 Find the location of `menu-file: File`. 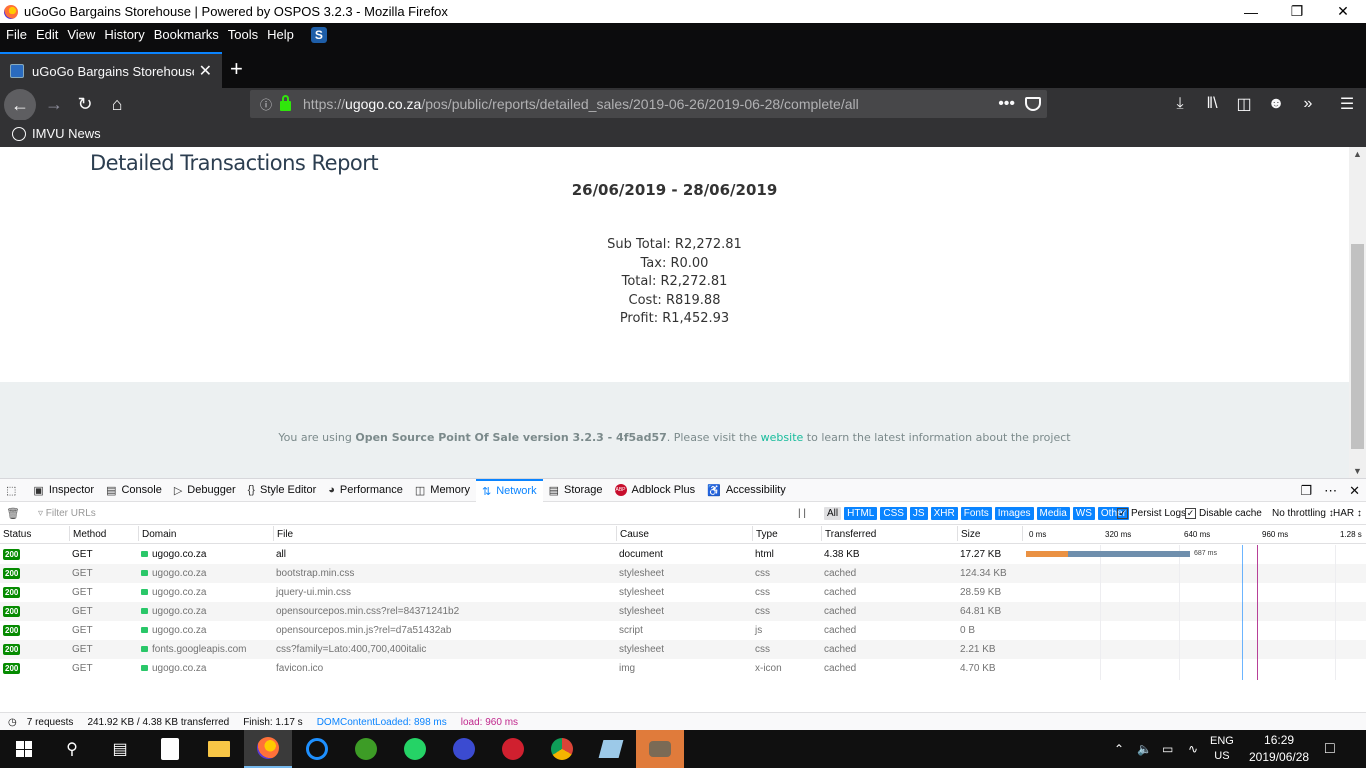

menu-file: File is located at coordinates (16, 34).